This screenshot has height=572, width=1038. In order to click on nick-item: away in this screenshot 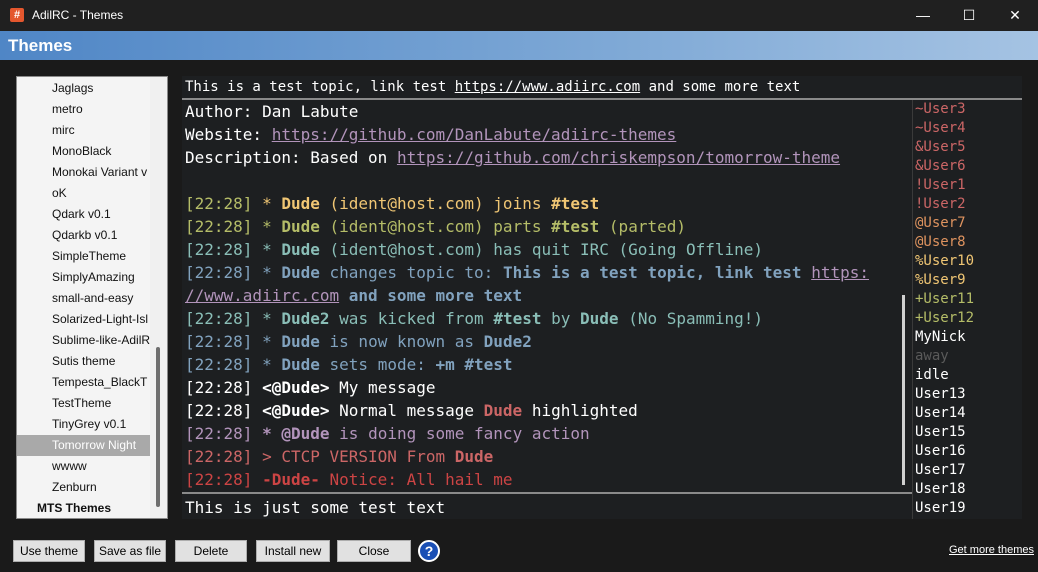, I will do `click(932, 356)`.